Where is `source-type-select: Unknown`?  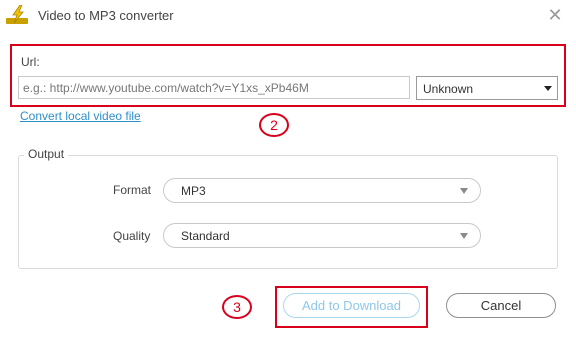 source-type-select: Unknown is located at coordinates (487, 88).